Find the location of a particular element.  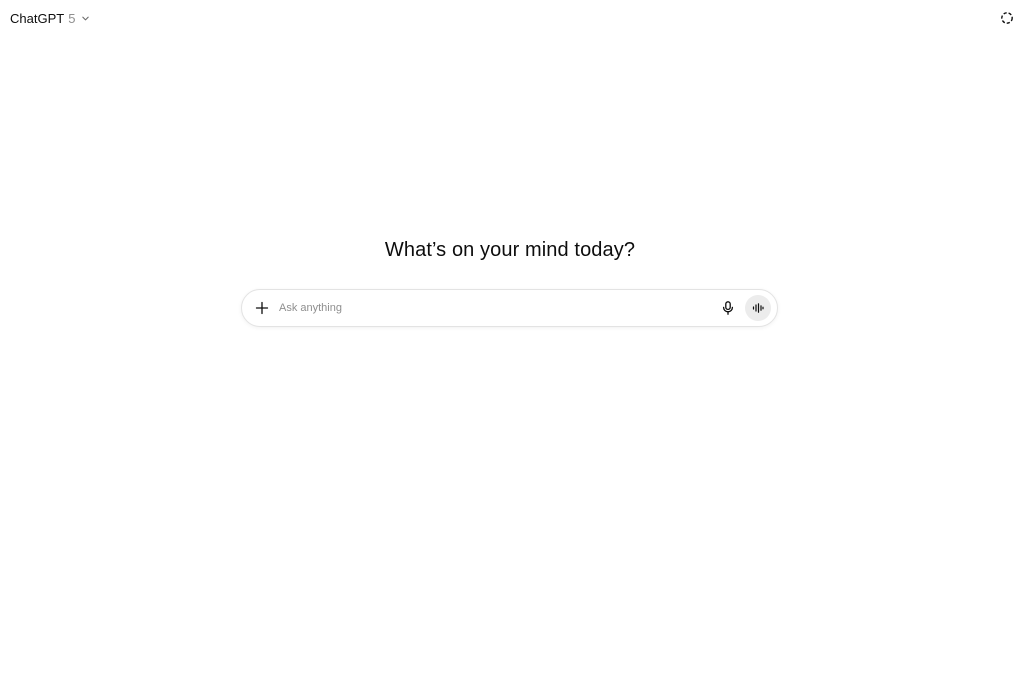

dashed-circle-icon is located at coordinates (1007, 18).